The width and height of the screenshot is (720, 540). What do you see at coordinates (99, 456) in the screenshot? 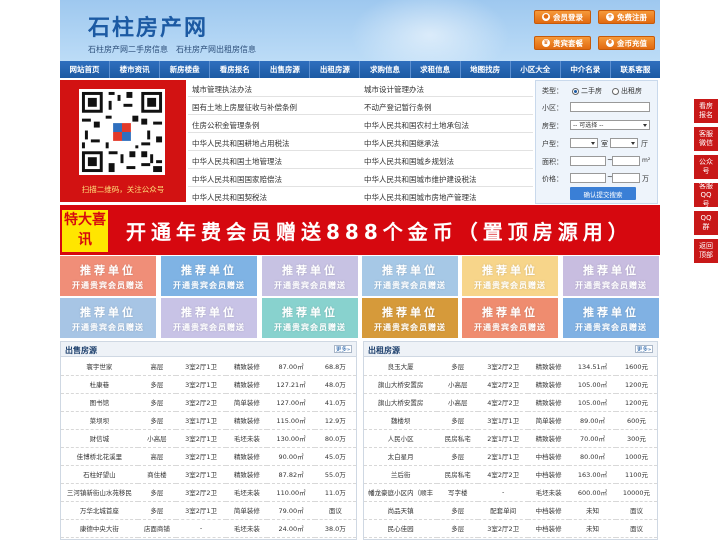
I see `listing-community-link: 佳博桥北花溪里` at bounding box center [99, 456].